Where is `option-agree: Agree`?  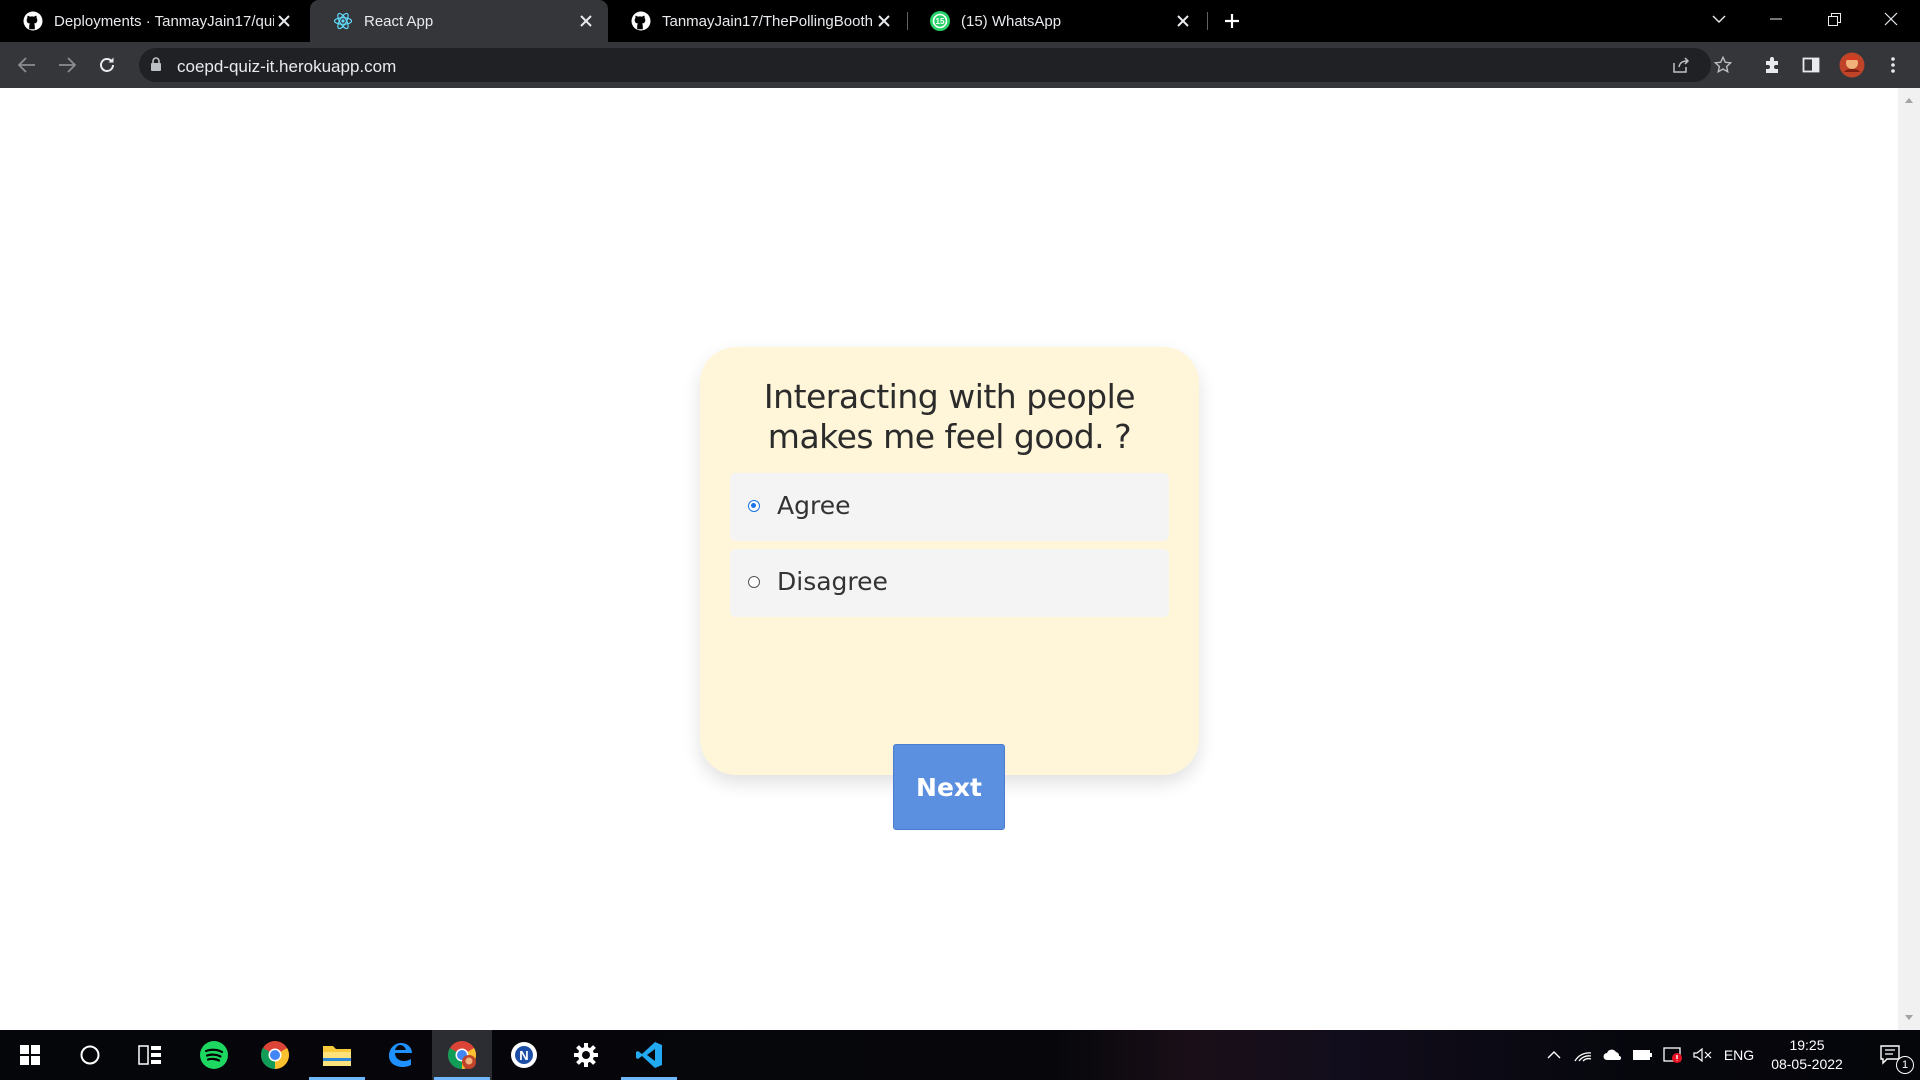 option-agree: Agree is located at coordinates (949, 507).